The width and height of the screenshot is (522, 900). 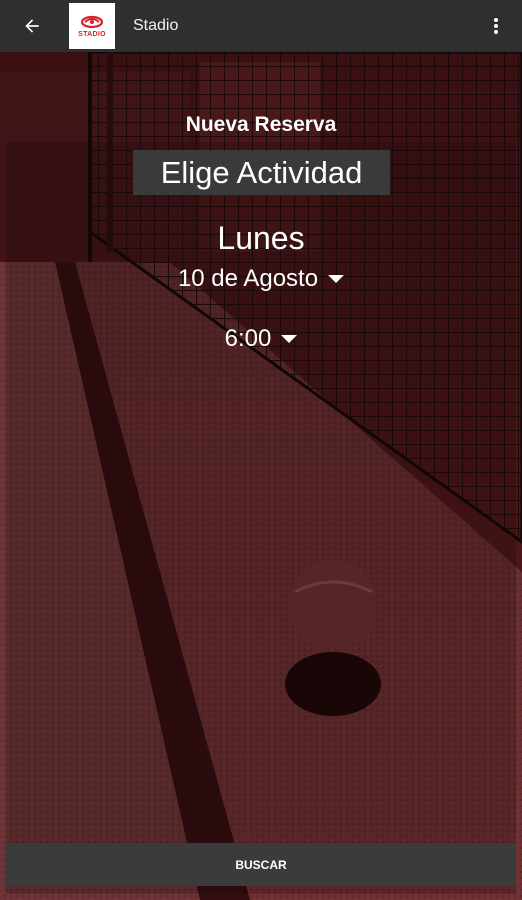 I want to click on search-button: BUSCAR, so click(x=261, y=864).